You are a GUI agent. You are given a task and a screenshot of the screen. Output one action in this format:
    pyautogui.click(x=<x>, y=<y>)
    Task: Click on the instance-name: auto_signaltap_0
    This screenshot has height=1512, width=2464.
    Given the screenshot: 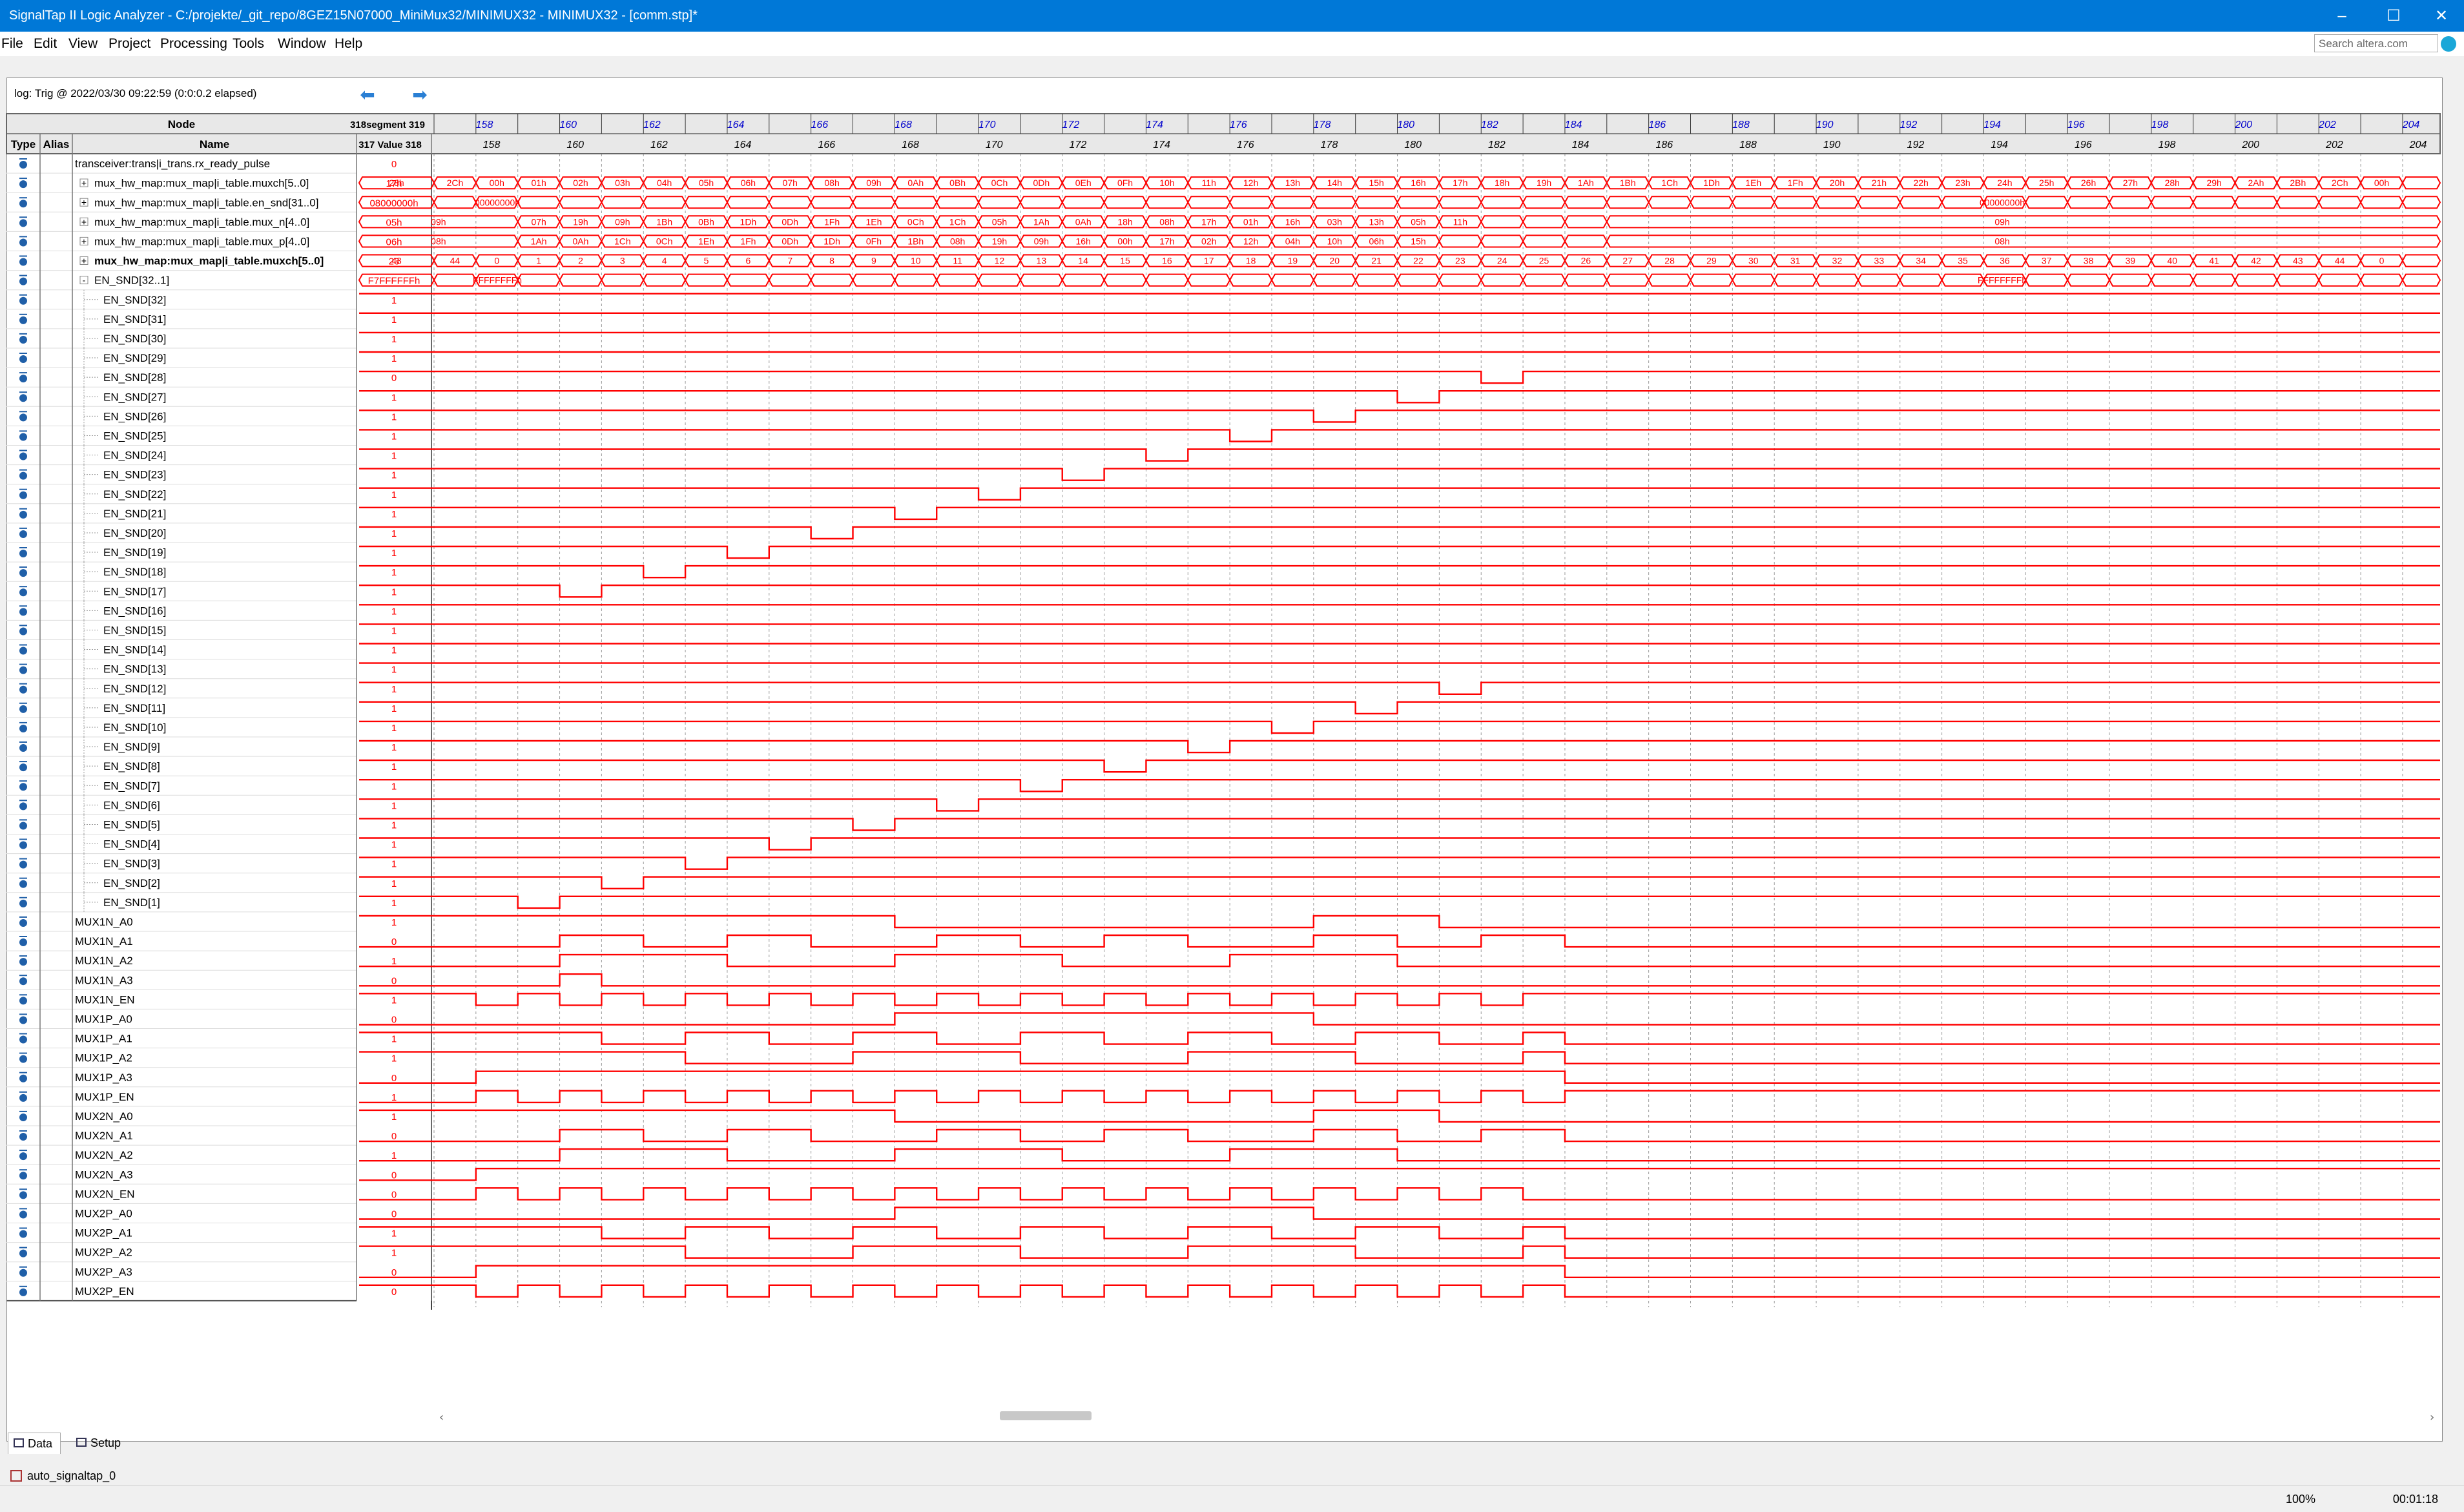 What is the action you would take?
    pyautogui.click(x=71, y=1476)
    